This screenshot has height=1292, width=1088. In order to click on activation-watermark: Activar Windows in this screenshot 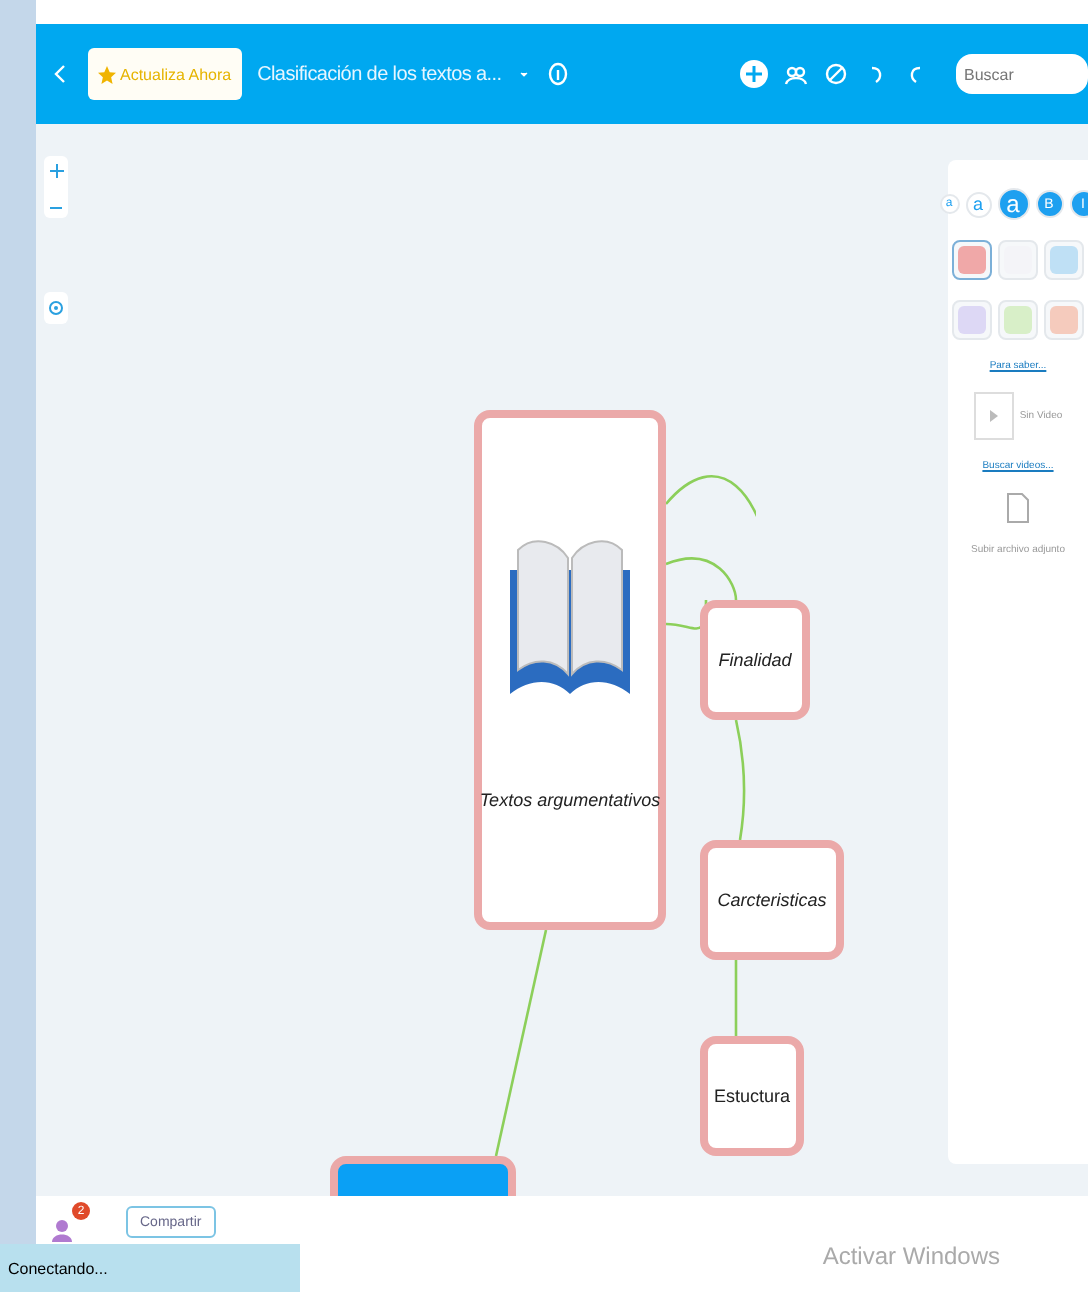, I will do `click(911, 1256)`.